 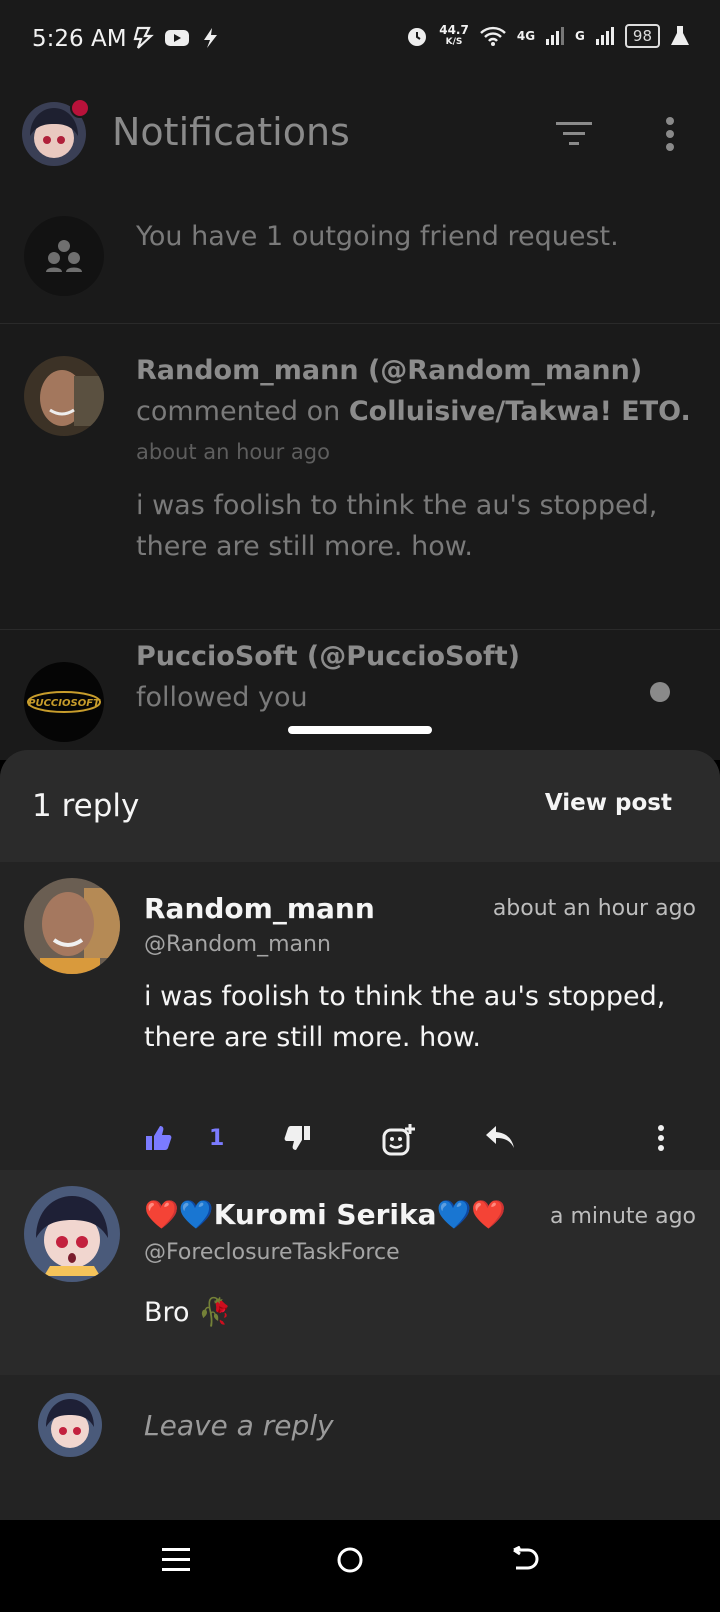 What do you see at coordinates (680, 35) in the screenshot?
I see `flask-icon` at bounding box center [680, 35].